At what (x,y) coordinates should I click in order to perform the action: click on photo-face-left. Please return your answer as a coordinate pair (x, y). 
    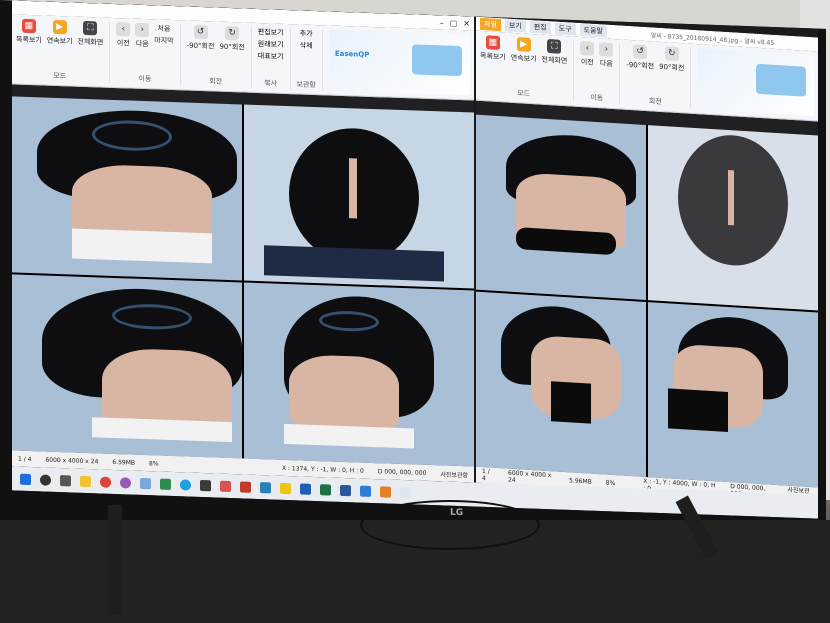
    Looking at the image, I should click on (561, 384).